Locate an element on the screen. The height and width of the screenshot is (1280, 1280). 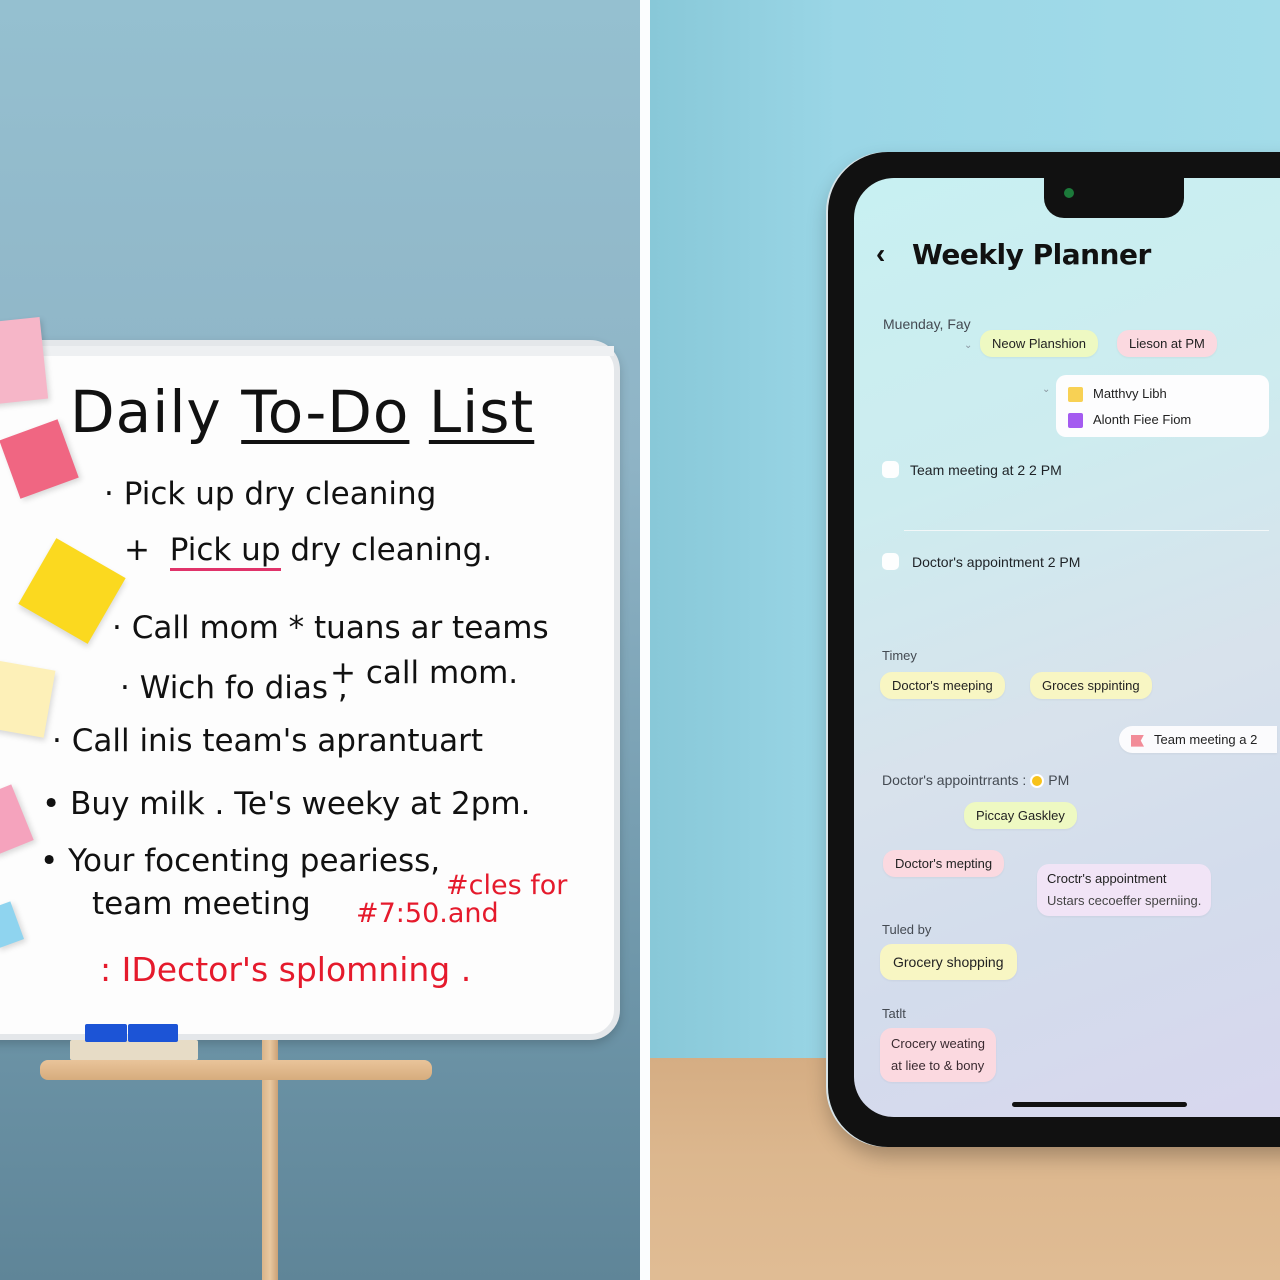
whiteboard-title: Daily To-Do List is located at coordinates (302, 412).